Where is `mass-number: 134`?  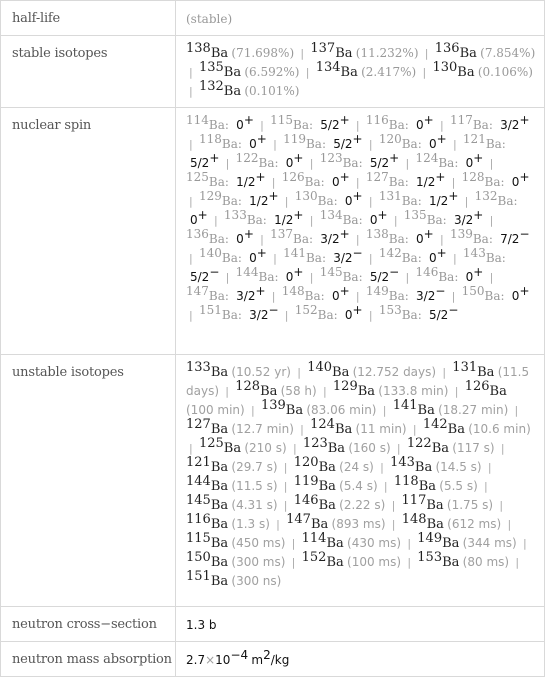 mass-number: 134 is located at coordinates (328, 67).